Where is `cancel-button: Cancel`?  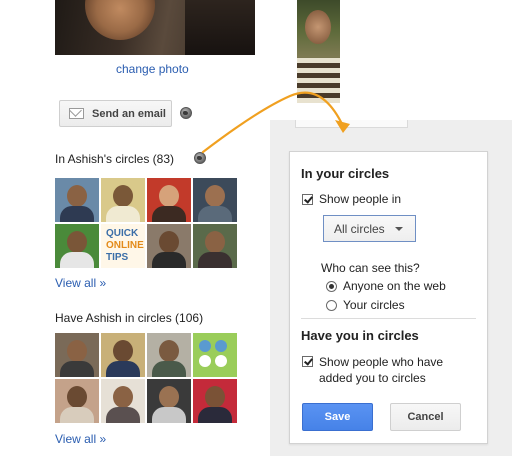 cancel-button: Cancel is located at coordinates (425, 417).